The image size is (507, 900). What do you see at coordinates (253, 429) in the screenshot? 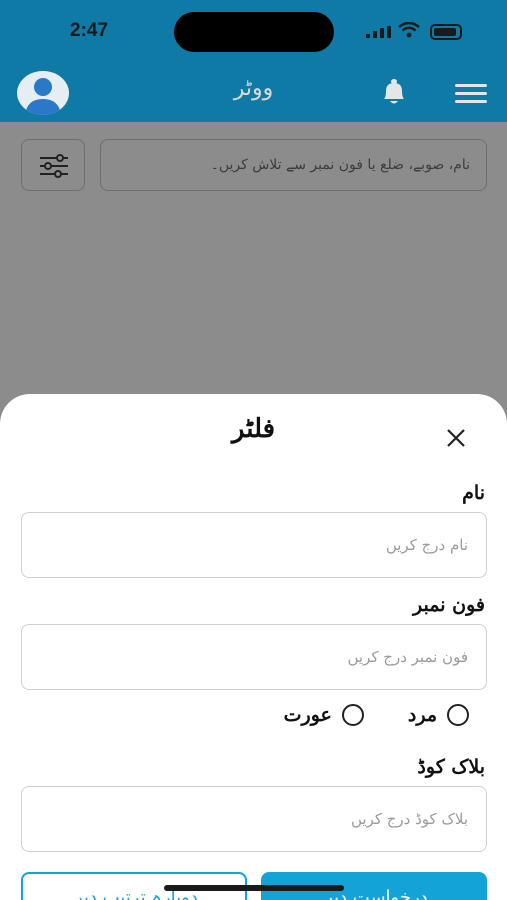
I see `sheet-title: فلٹر` at bounding box center [253, 429].